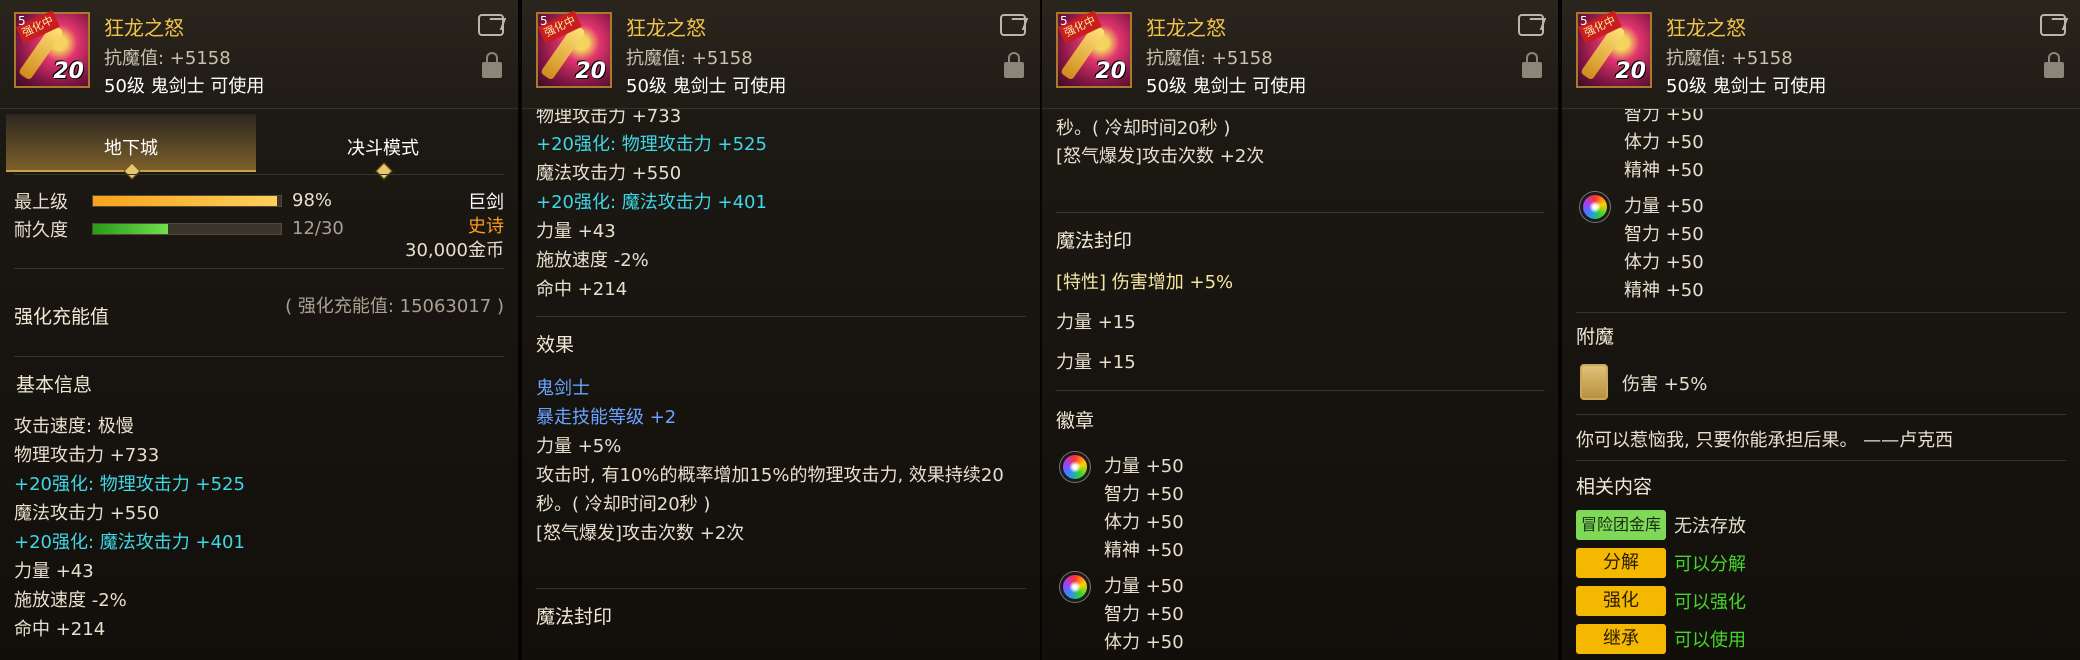 This screenshot has width=2080, height=660. Describe the element at coordinates (132, 171) in the screenshot. I see `tab-diamond-icon` at that location.